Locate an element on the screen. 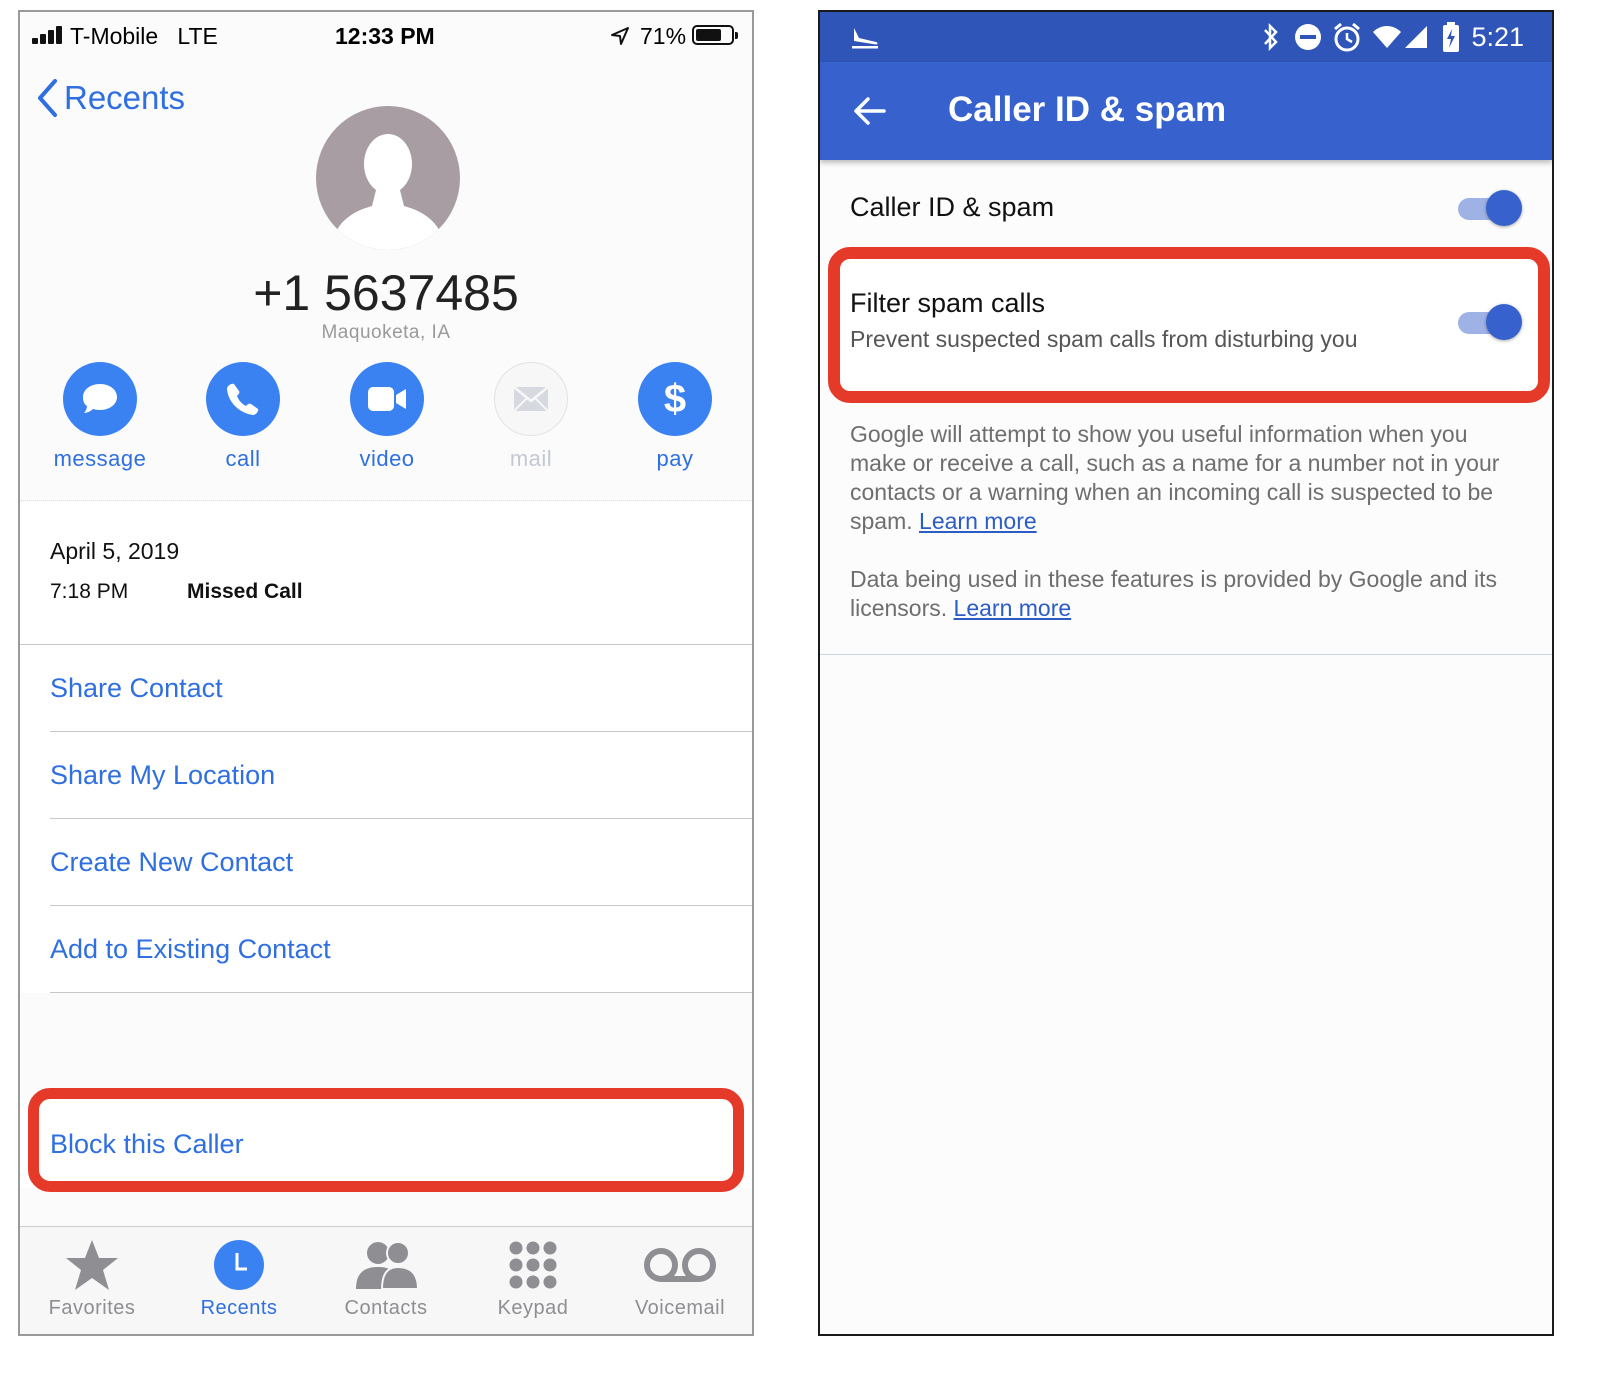 This screenshot has height=1378, width=1600. filter-spam-toggle is located at coordinates (1490, 322).